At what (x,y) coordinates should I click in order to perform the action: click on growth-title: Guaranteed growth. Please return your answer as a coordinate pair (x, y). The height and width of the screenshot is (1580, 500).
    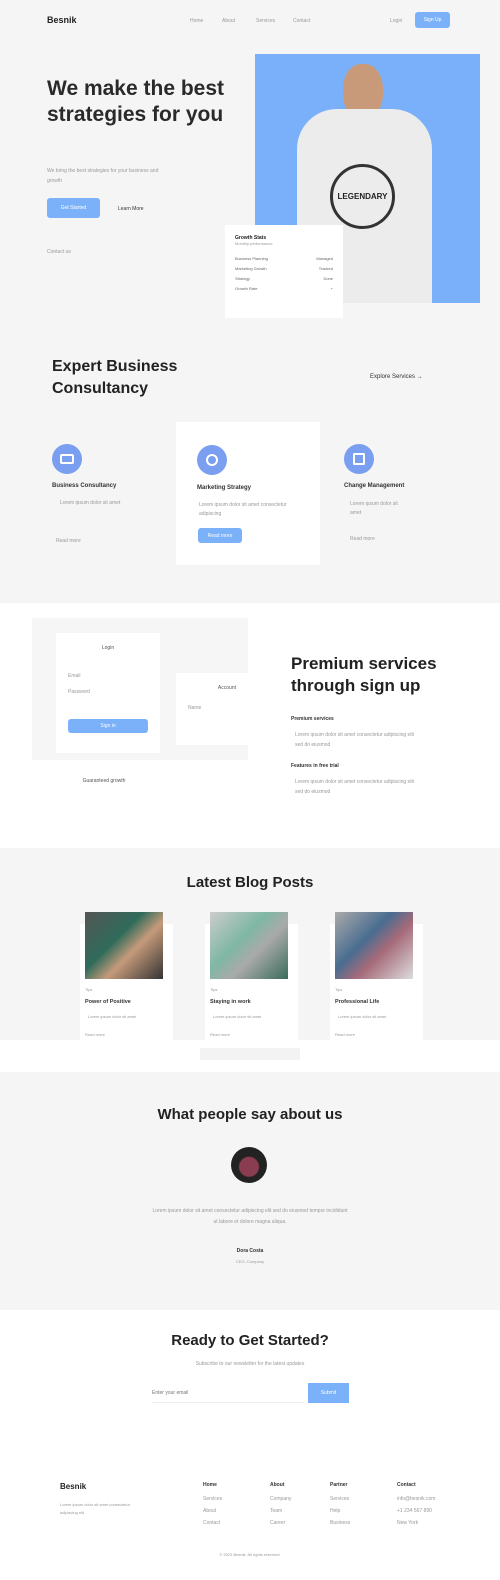
    Looking at the image, I should click on (104, 781).